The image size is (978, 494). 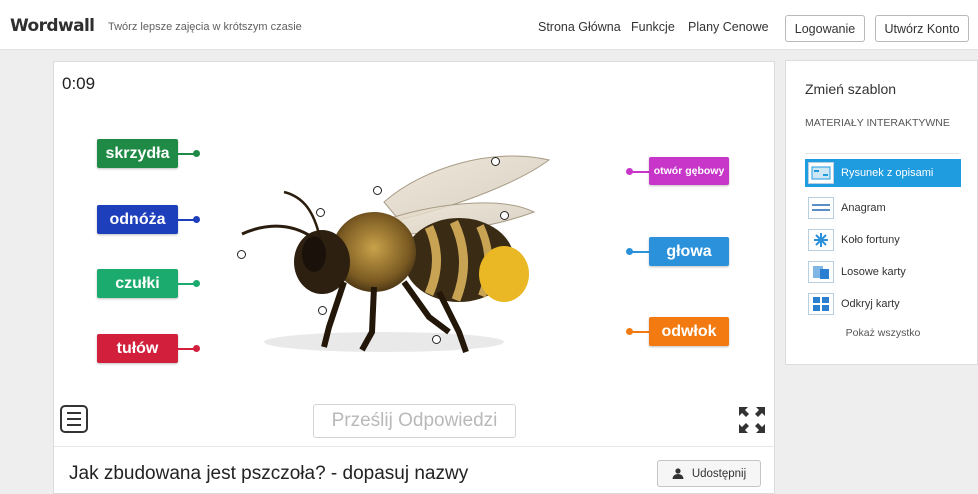 What do you see at coordinates (653, 27) in the screenshot?
I see `nav-features-link: Funkcje` at bounding box center [653, 27].